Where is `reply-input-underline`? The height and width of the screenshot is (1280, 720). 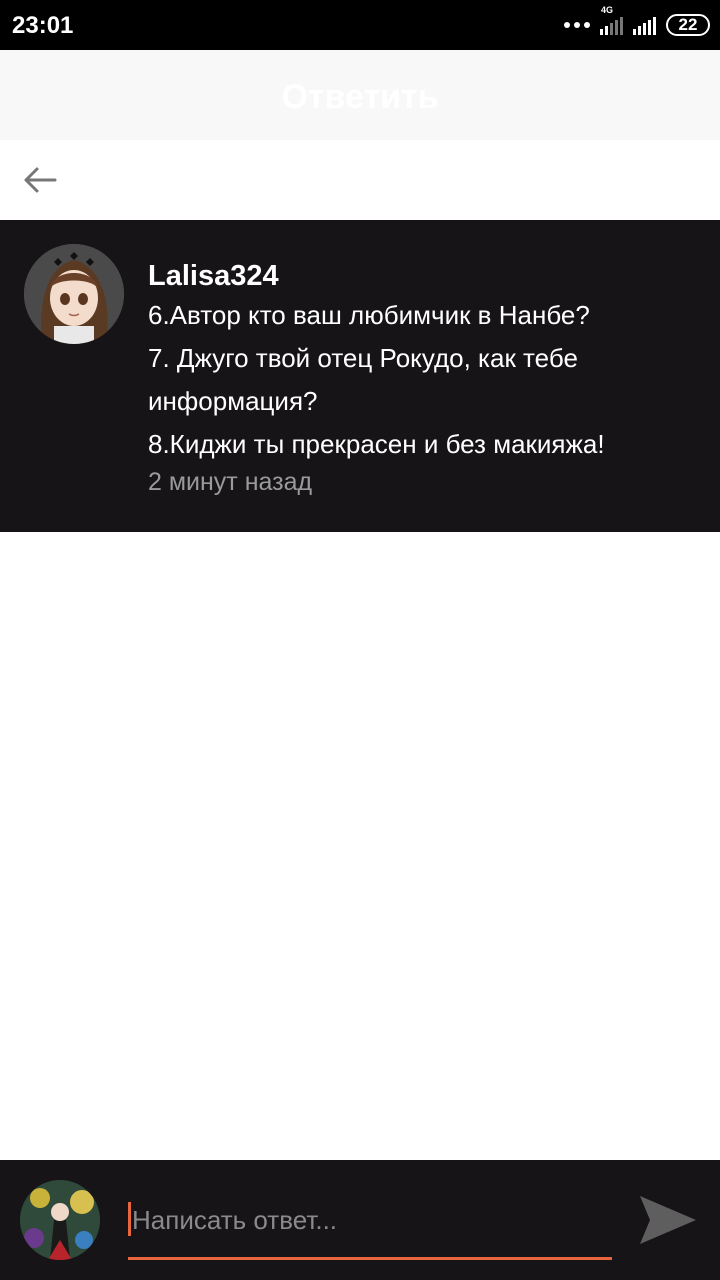
reply-input-underline is located at coordinates (370, 1258).